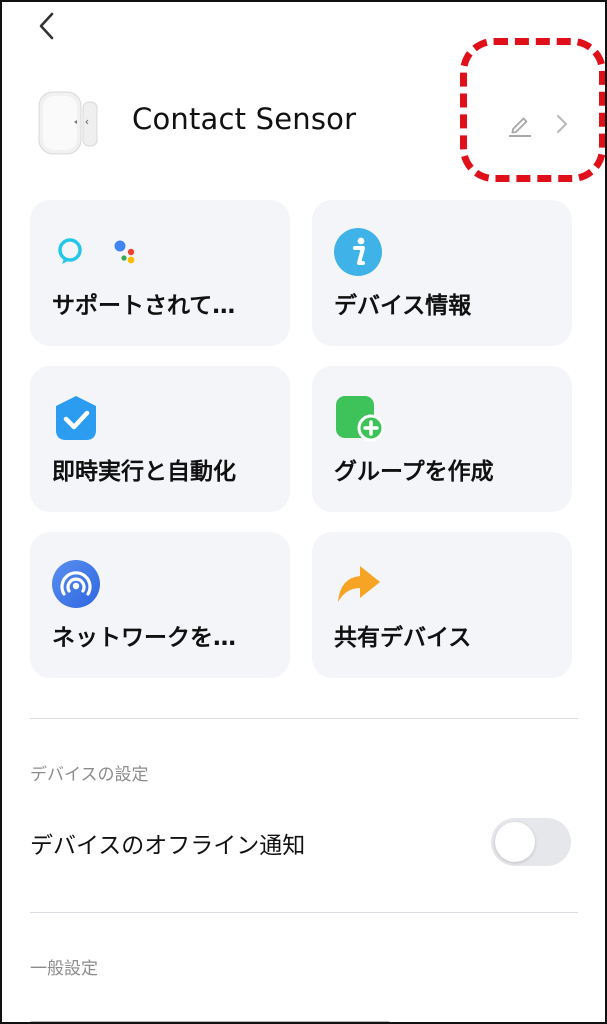  What do you see at coordinates (442, 605) in the screenshot?
I see `tile-share-device: 共有デバイス` at bounding box center [442, 605].